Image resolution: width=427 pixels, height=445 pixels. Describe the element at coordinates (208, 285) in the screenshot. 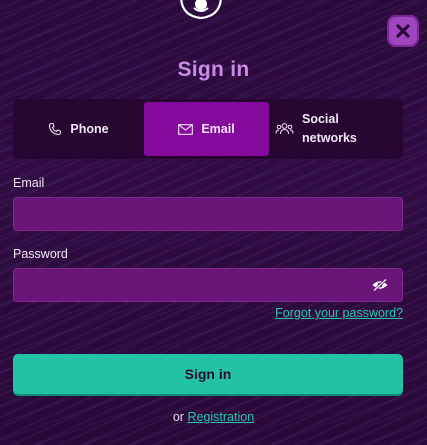

I see `password-field` at that location.